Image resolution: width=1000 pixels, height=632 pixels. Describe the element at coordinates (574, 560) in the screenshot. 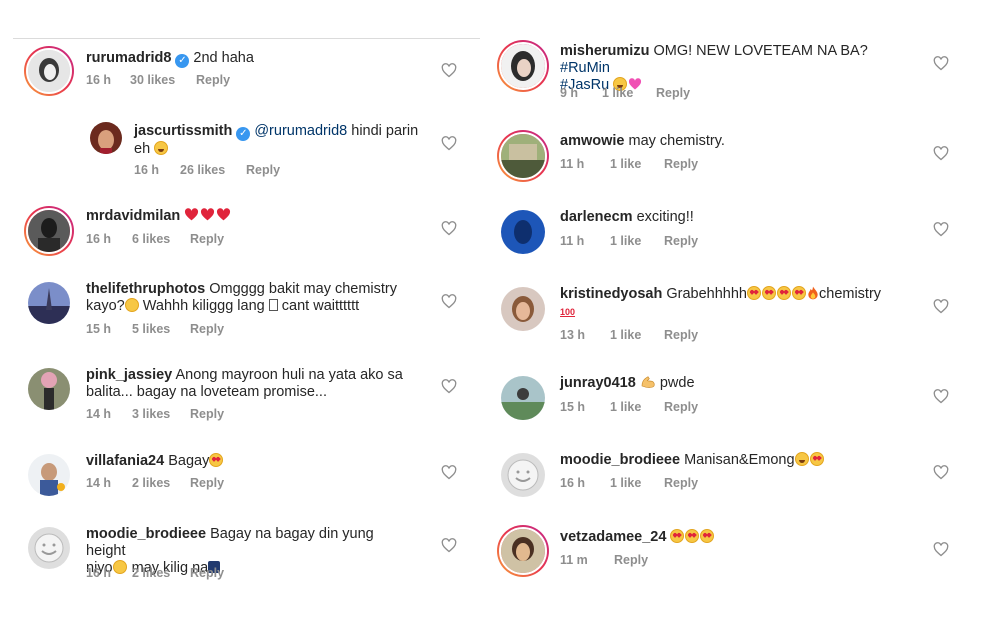

I see `timestamp: 11 m` at that location.